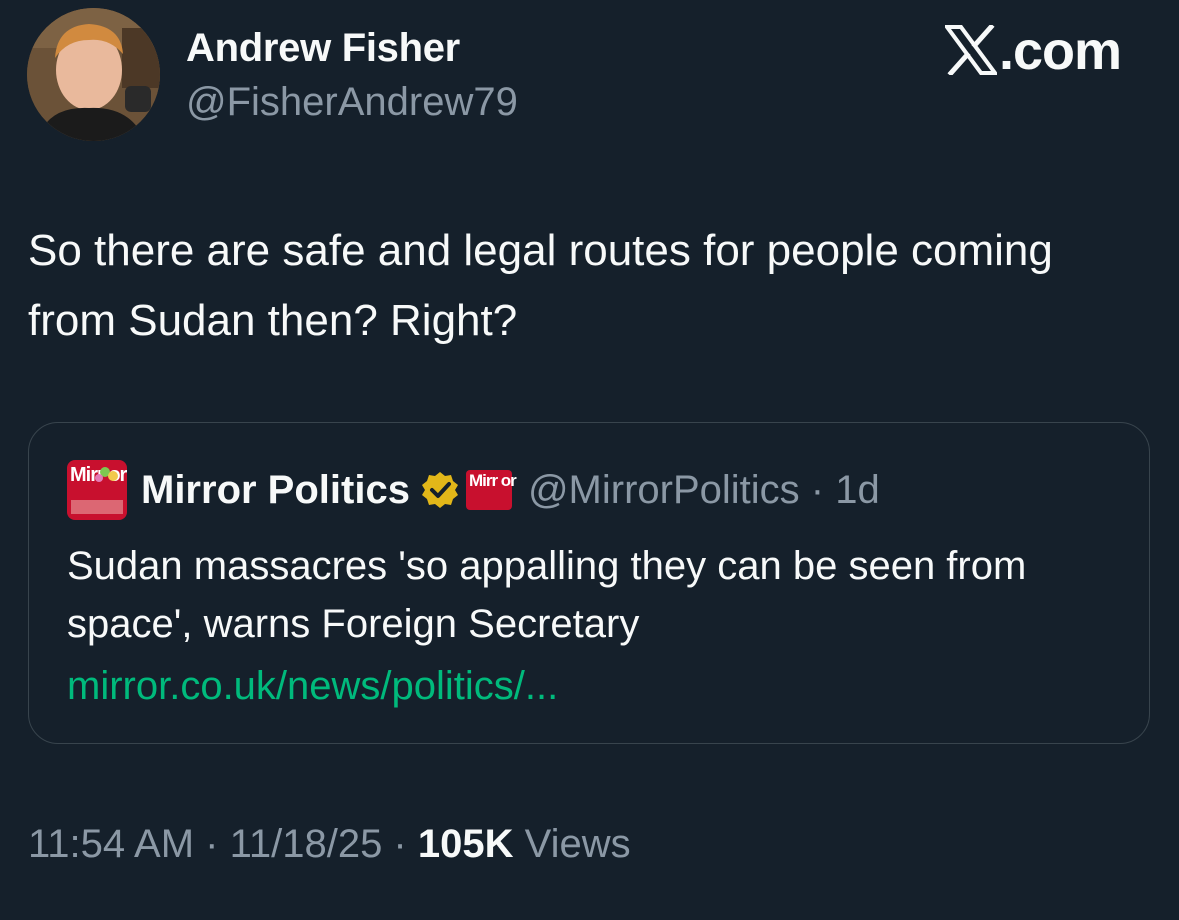  I want to click on tweet-timestamp: 11:54 AM · 11/18/25 ·, so click(223, 844).